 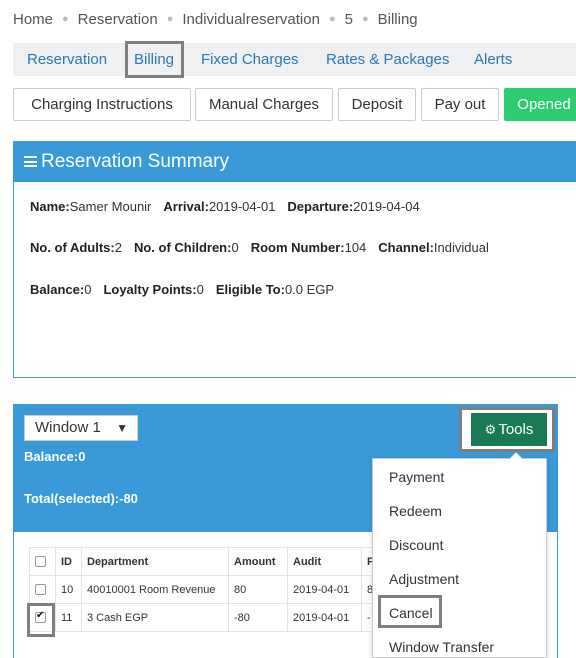 I want to click on column-header-id: ID, so click(x=68, y=561).